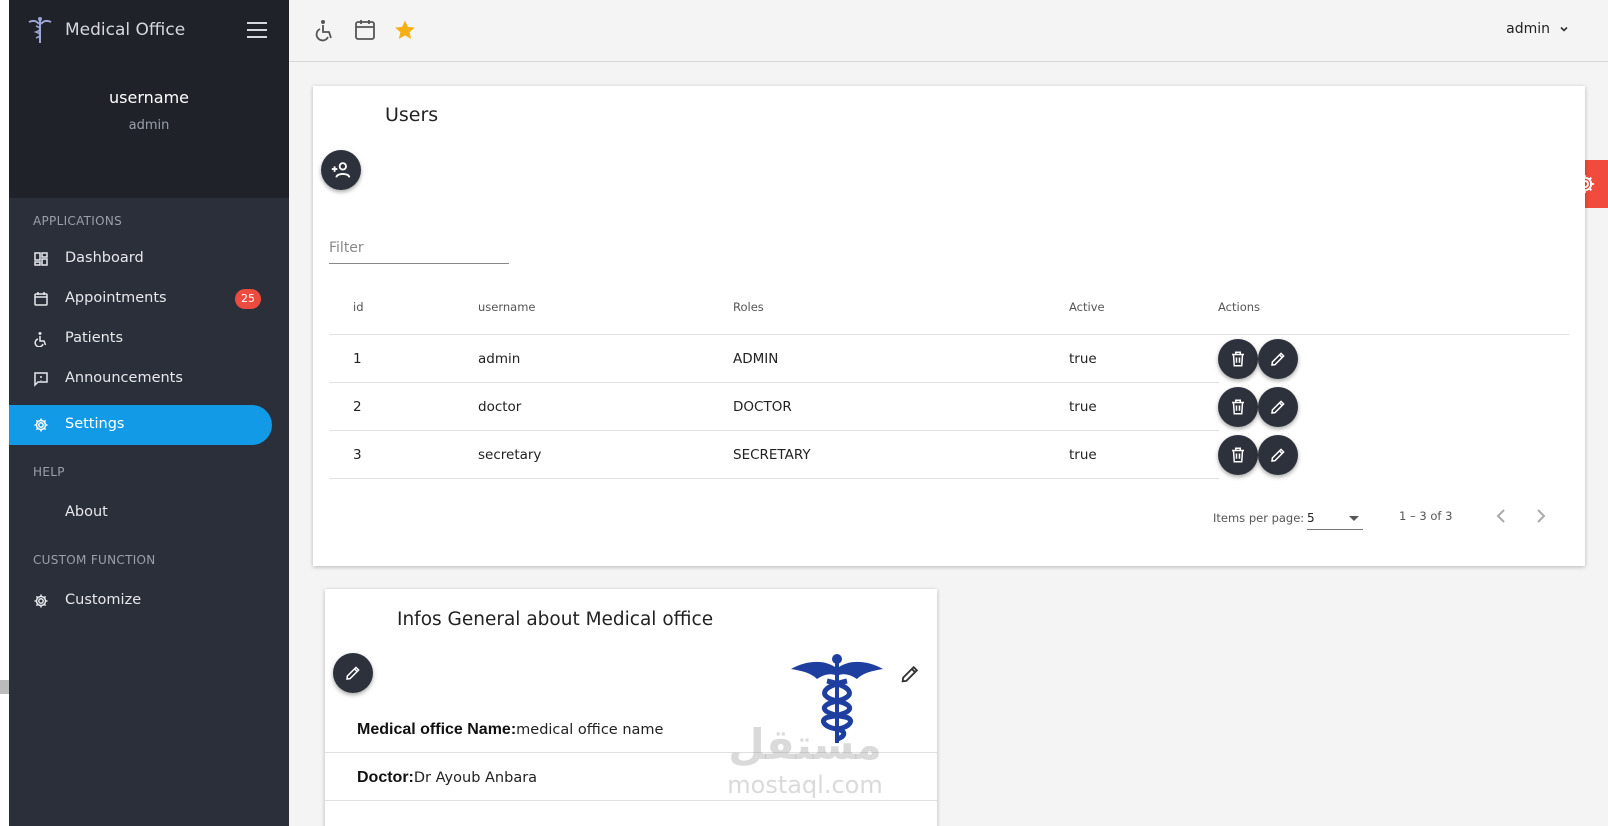 This screenshot has height=826, width=1608. Describe the element at coordinates (357, 455) in the screenshot. I see `cell-id: 3` at that location.